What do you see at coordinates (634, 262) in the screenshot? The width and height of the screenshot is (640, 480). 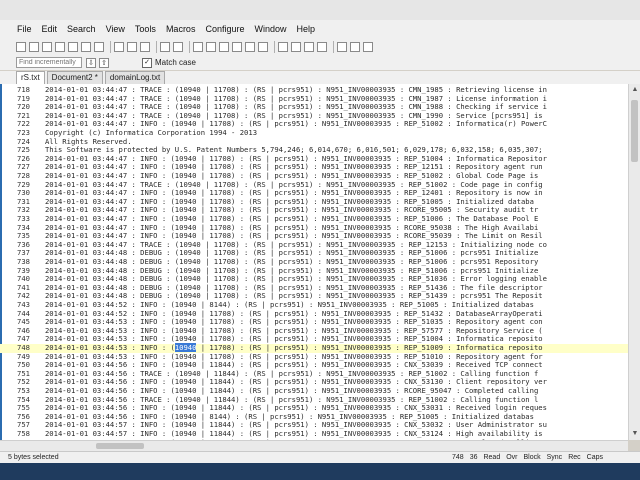 I see `vertical-scrollbar: ▲ ▼` at bounding box center [634, 262].